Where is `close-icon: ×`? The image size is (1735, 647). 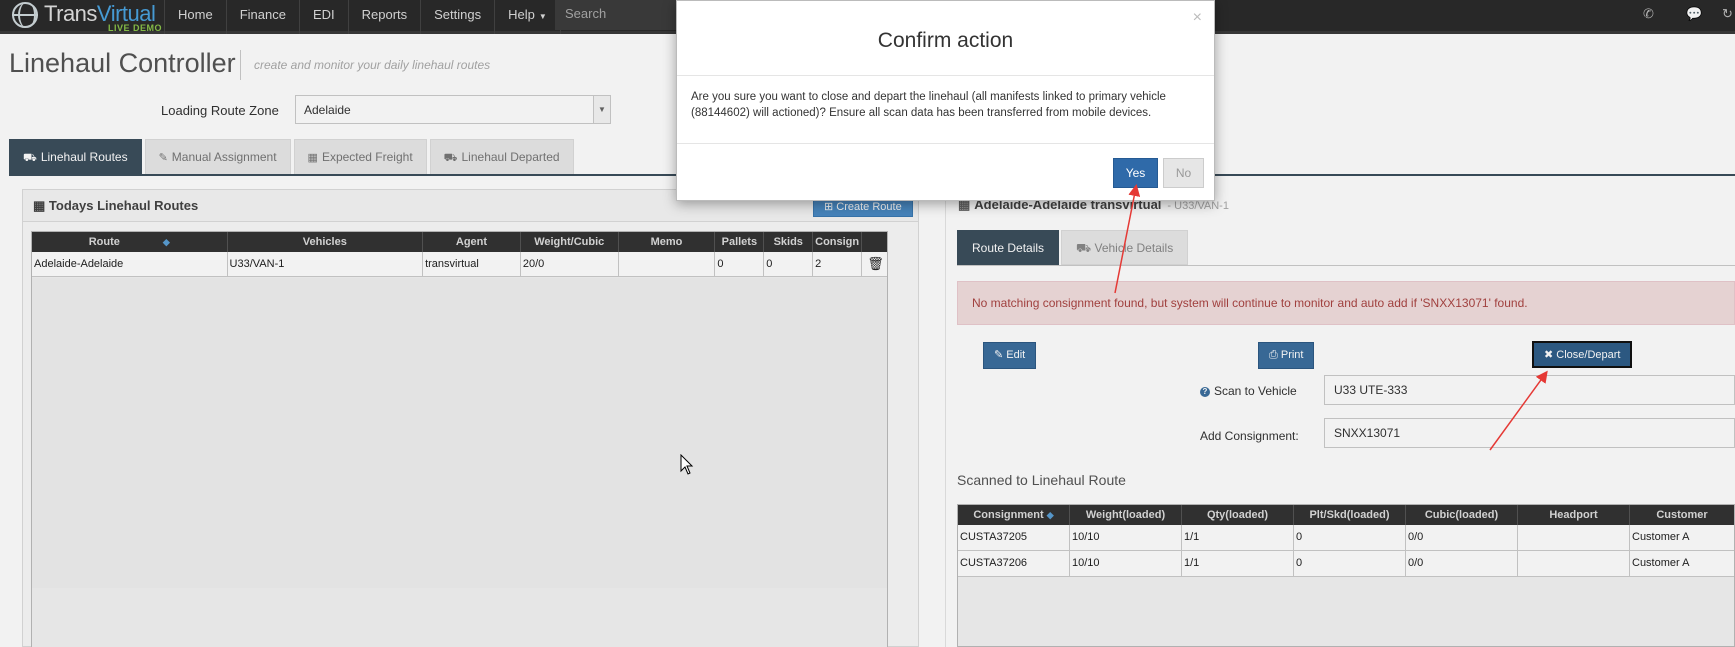 close-icon: × is located at coordinates (1197, 18).